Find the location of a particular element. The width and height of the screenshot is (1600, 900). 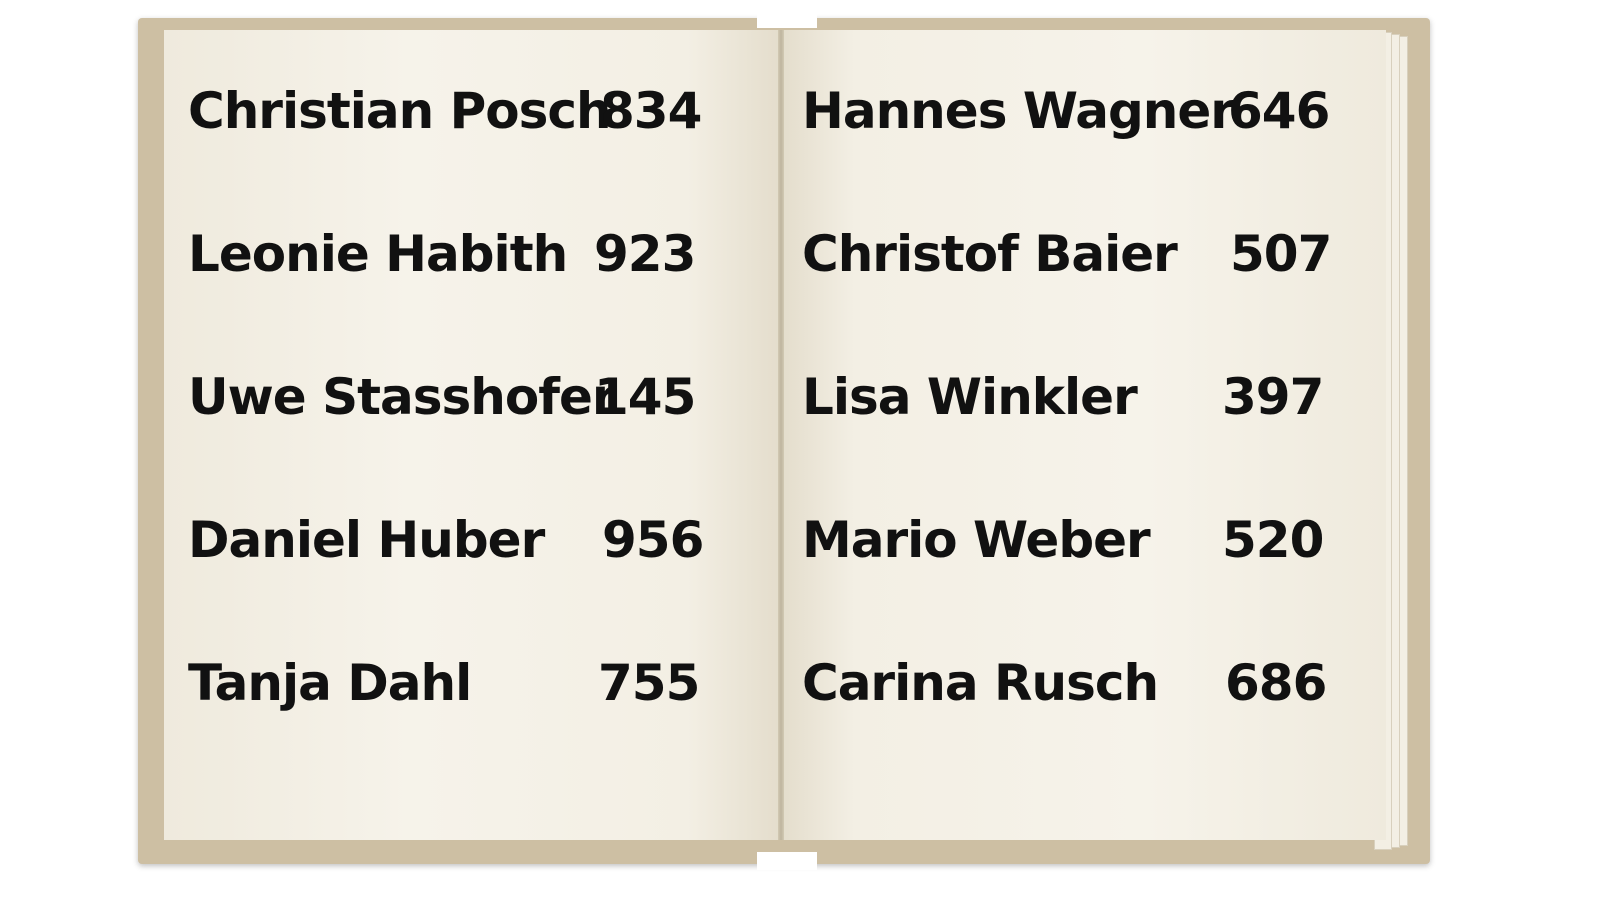

left-entry-name: Leonie Habith is located at coordinates (378, 254).